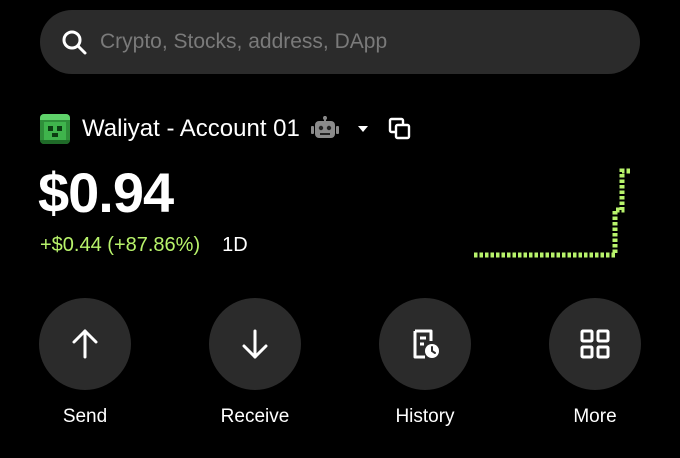 This screenshot has width=680, height=458. What do you see at coordinates (553, 213) in the screenshot?
I see `balance-sparkline` at bounding box center [553, 213].